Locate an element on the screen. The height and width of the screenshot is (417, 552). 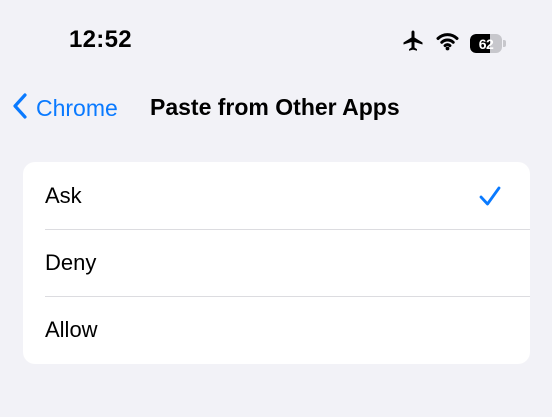
option-ask: Ask is located at coordinates (276, 195).